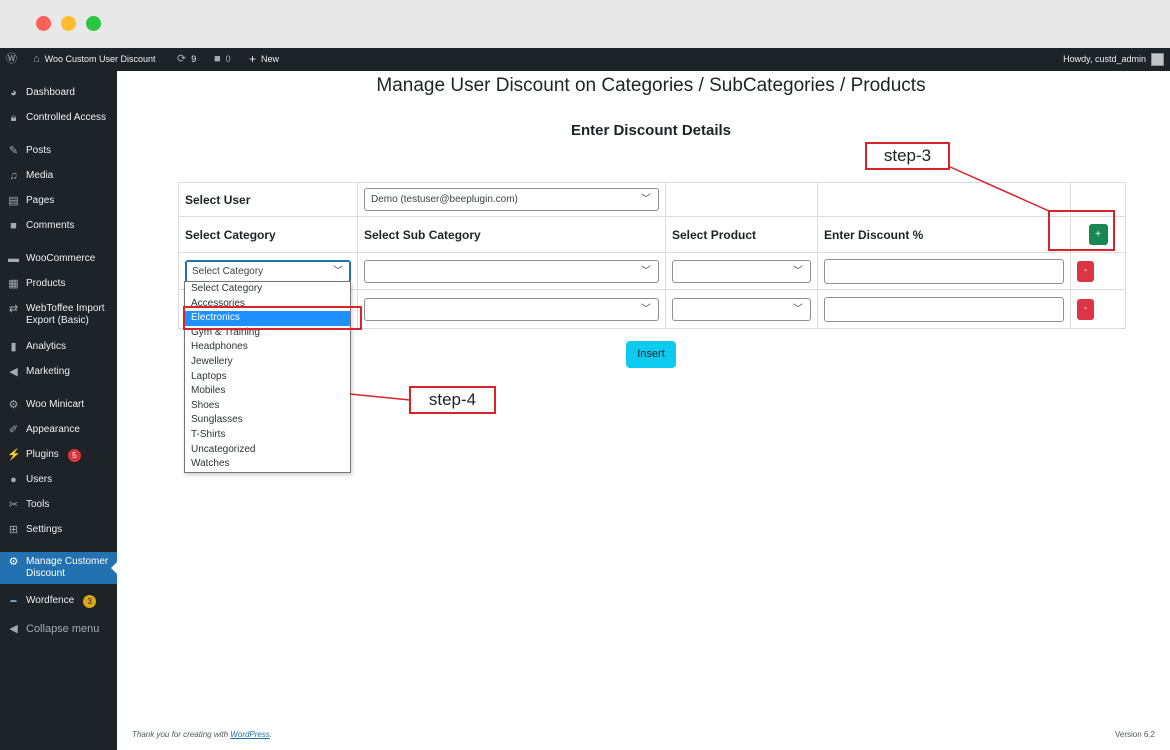 Image resolution: width=1170 pixels, height=750 pixels. Describe the element at coordinates (452, 400) in the screenshot. I see `step-4-callout: step-4` at that location.